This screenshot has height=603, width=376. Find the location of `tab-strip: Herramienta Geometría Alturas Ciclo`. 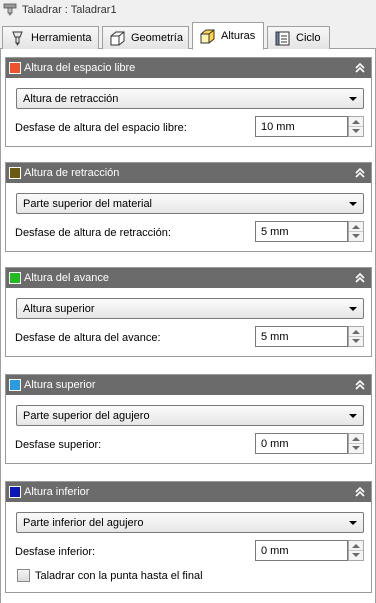

tab-strip: Herramienta Geometría Alturas Ciclo is located at coordinates (188, 36).